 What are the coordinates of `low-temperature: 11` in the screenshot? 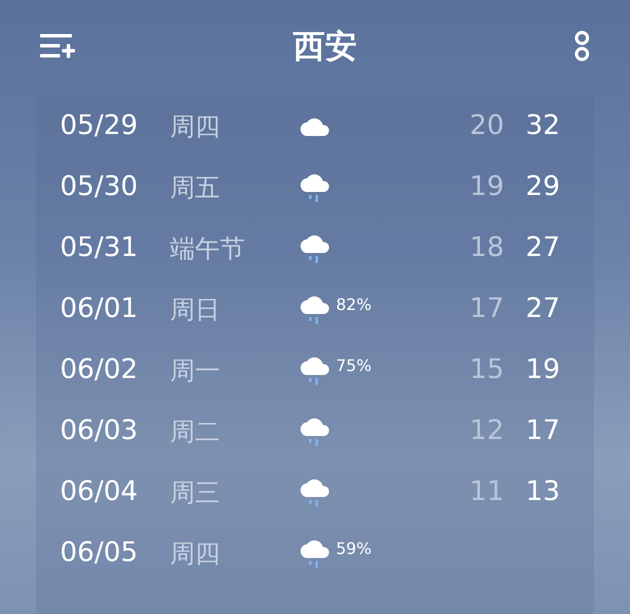 It's located at (487, 492).